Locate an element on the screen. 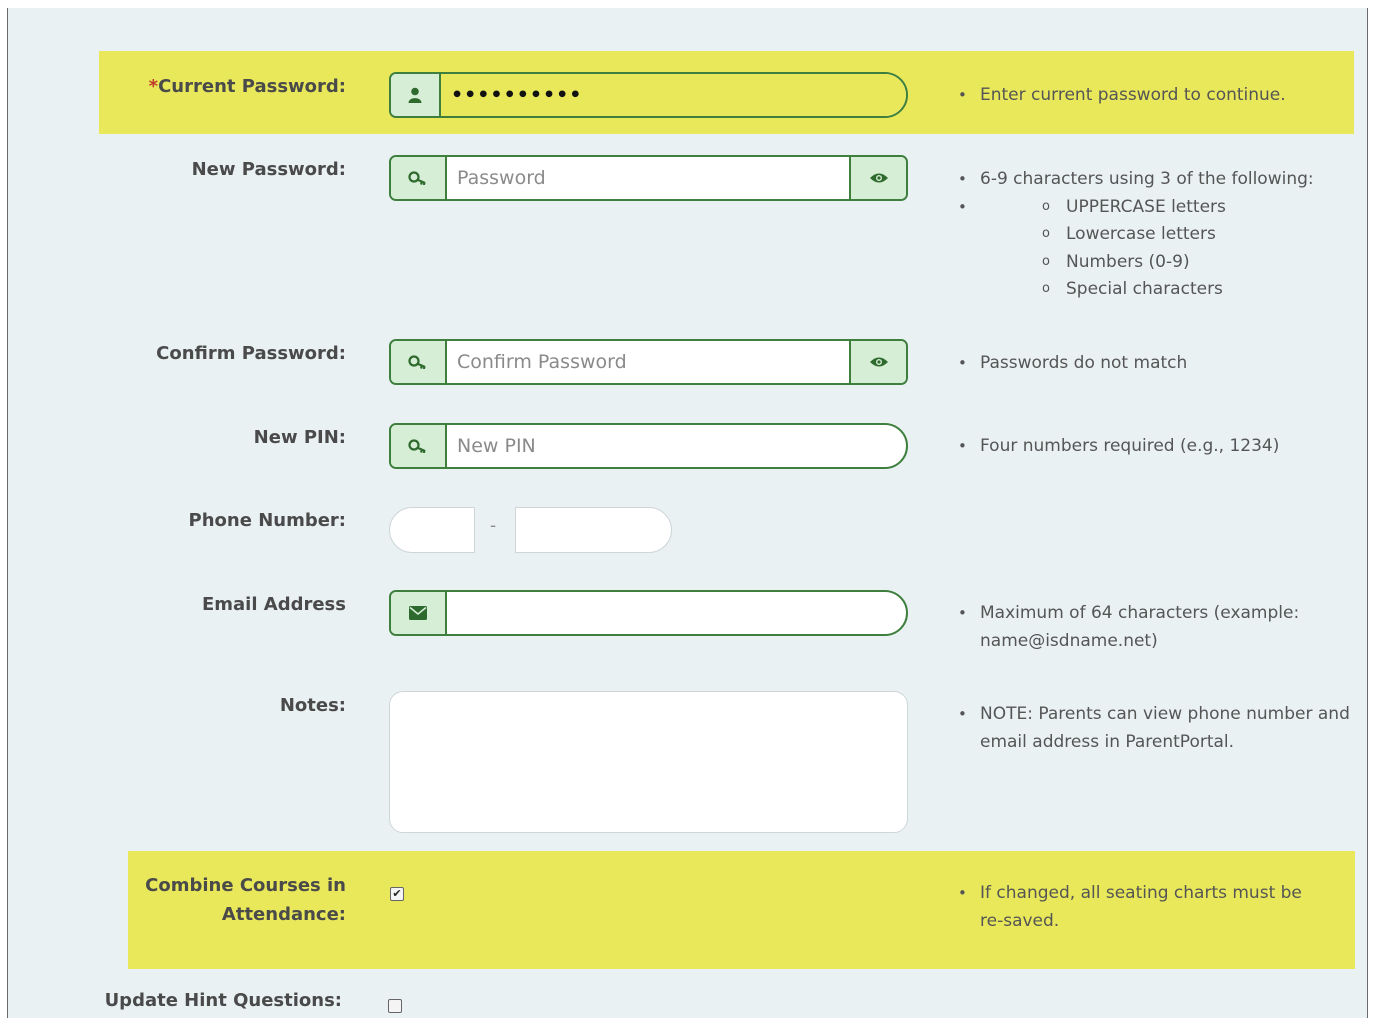 The image size is (1373, 1018). phone-number-input is located at coordinates (593, 530).